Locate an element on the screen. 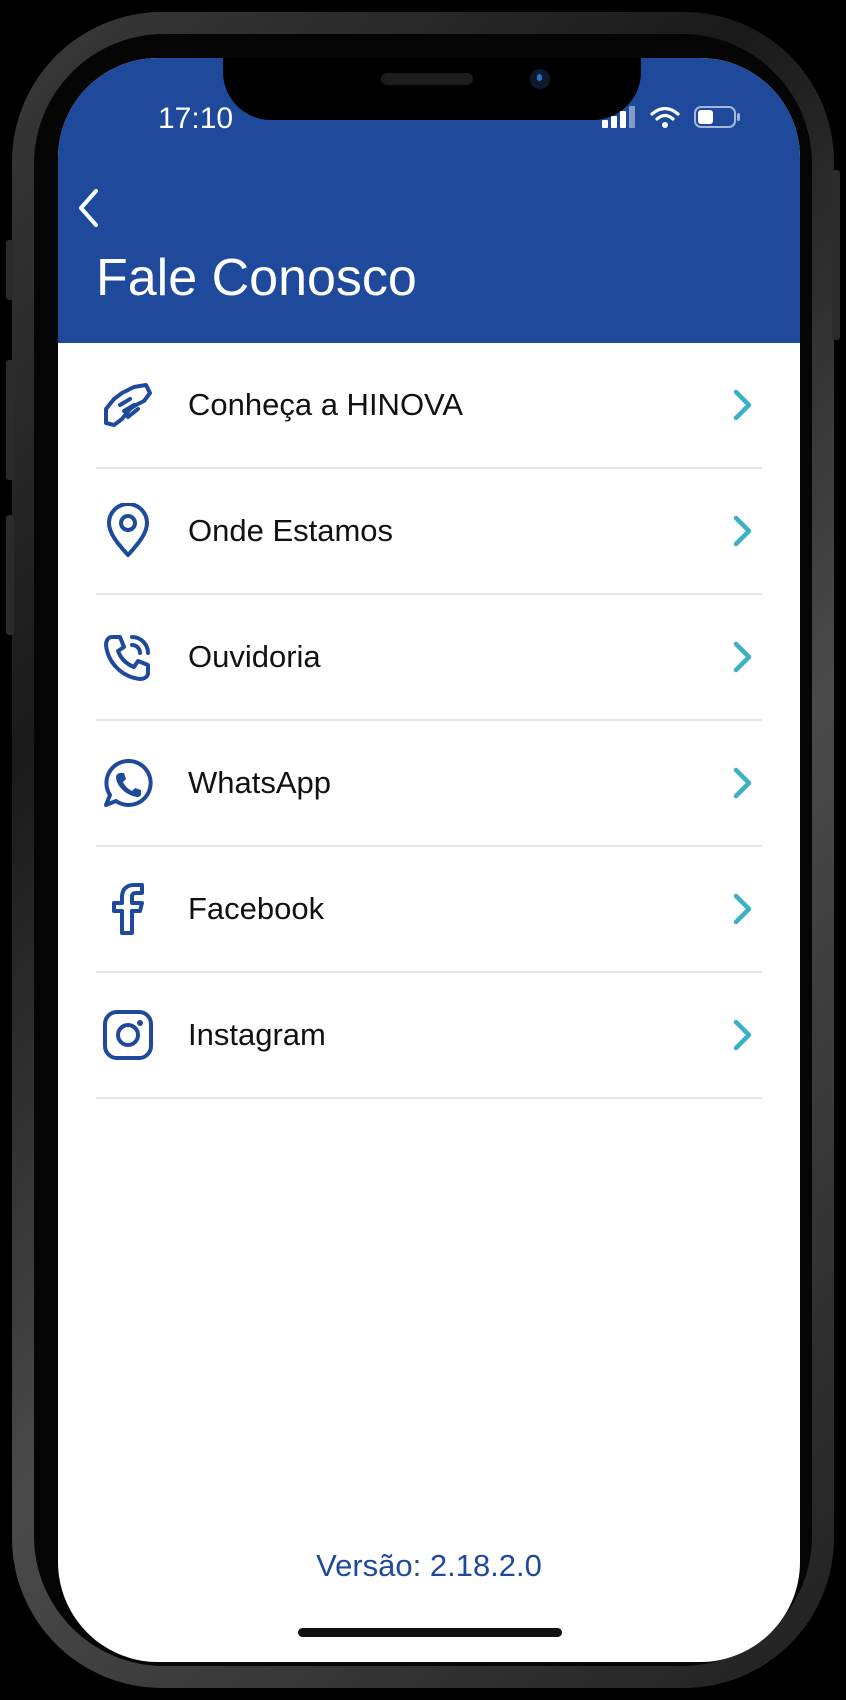 Image resolution: width=846 pixels, height=1700 pixels. app-header: 17:10 Fale Conosco is located at coordinates (429, 200).